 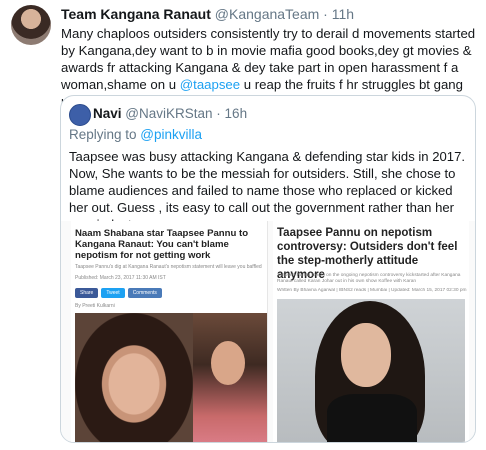 I want to click on quoted-author-handle: @NaviKRStan, so click(x=169, y=113).